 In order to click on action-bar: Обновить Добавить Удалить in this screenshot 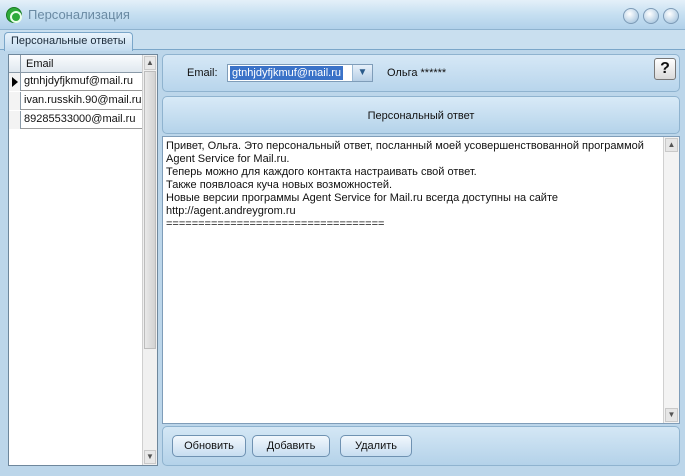, I will do `click(421, 446)`.